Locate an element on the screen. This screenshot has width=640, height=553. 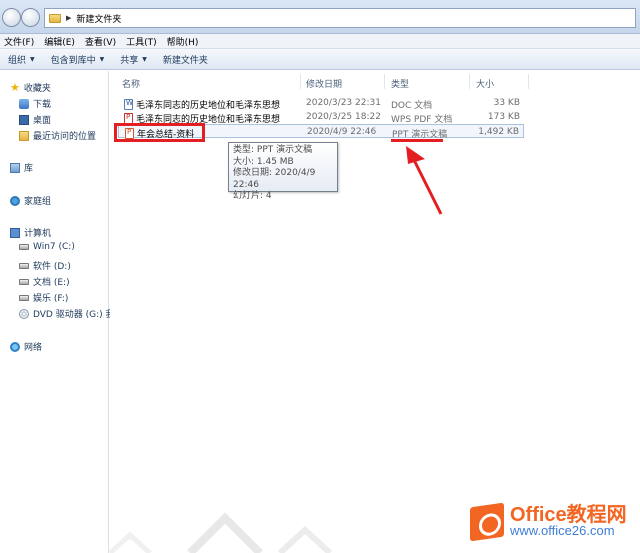
sidebar-item-label: 下载 is located at coordinates (42, 105).